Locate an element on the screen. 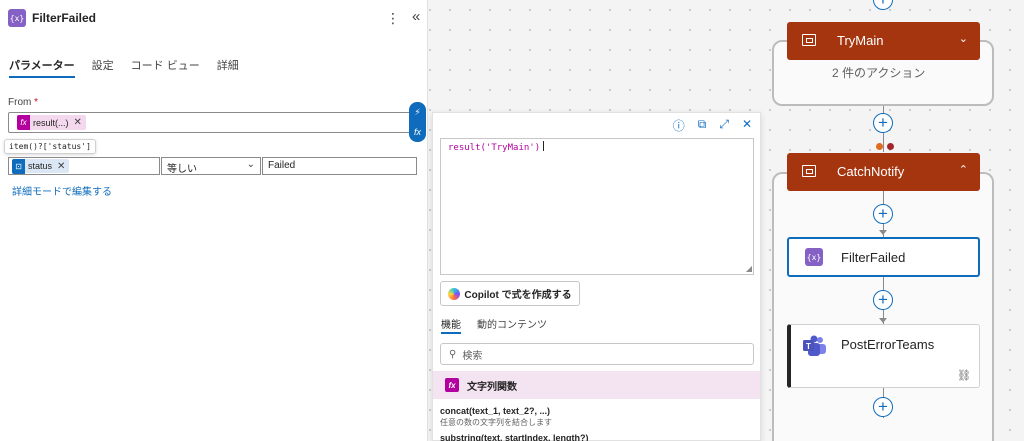 Image resolution: width=1024 pixels, height=441 pixels. scope-catchnotify-header: CatchNotify ⌃ is located at coordinates (883, 172).